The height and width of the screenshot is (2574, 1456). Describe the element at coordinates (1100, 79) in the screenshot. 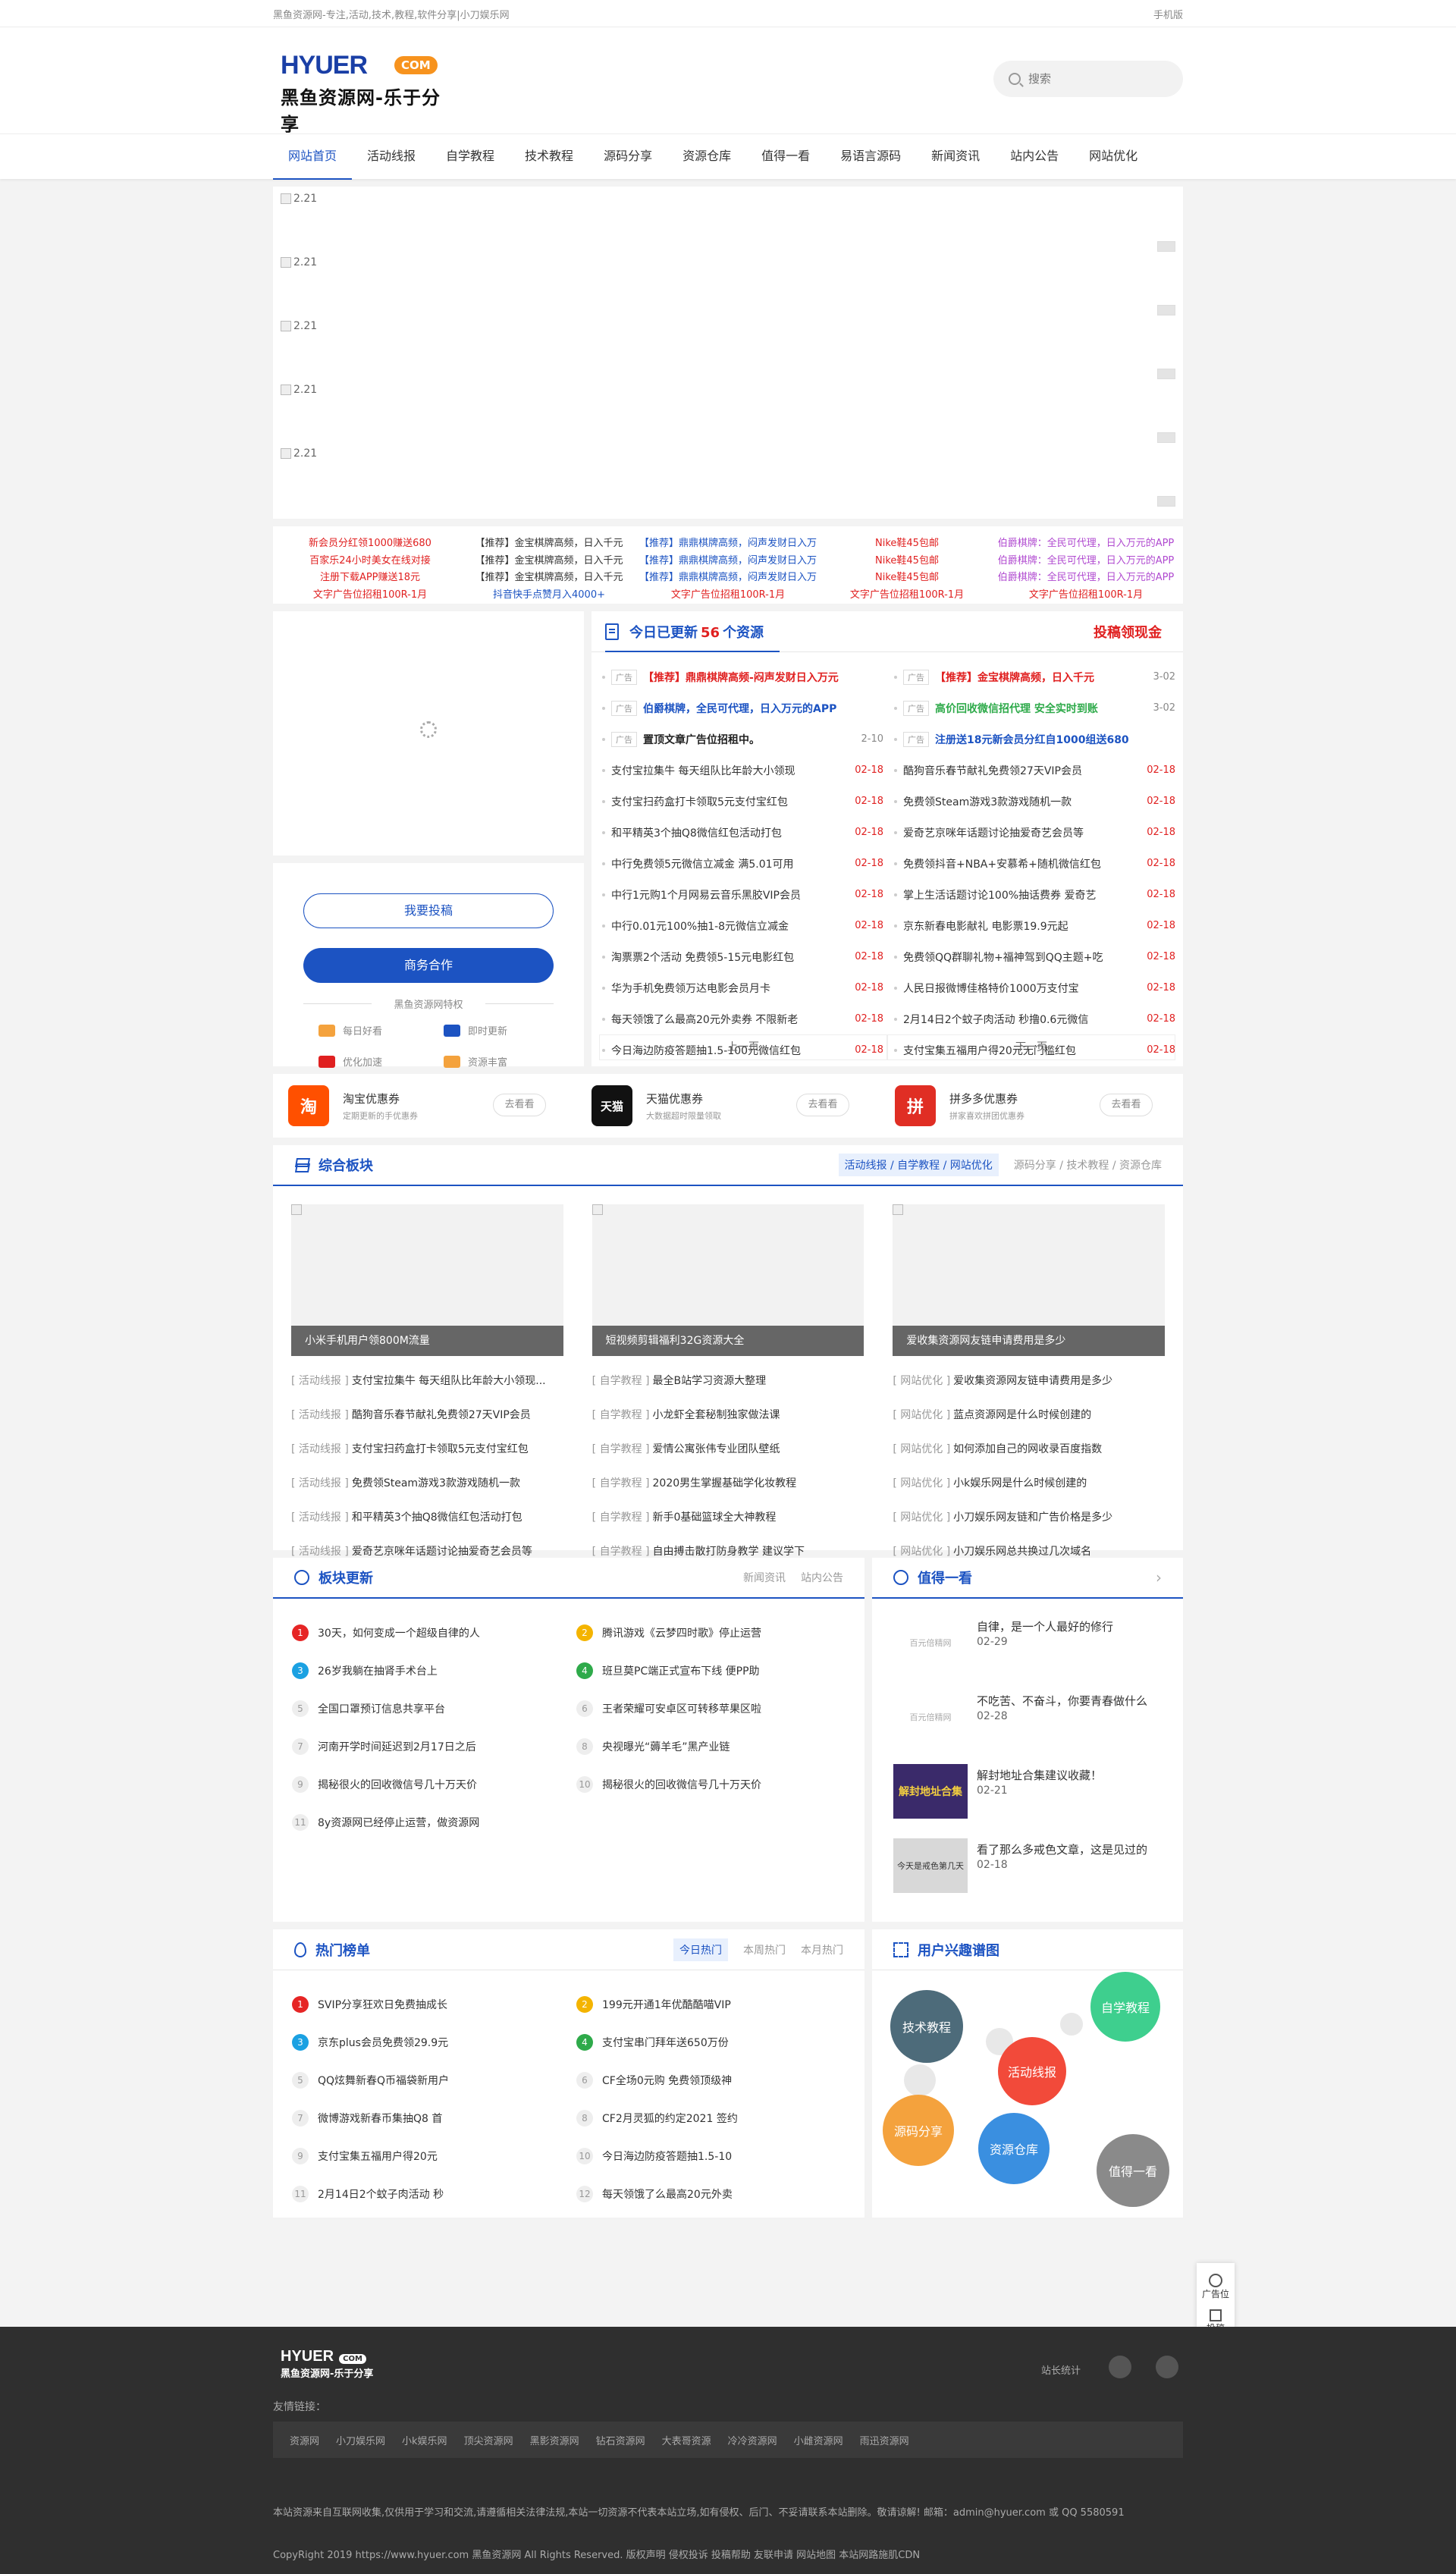

I see `search-input` at that location.